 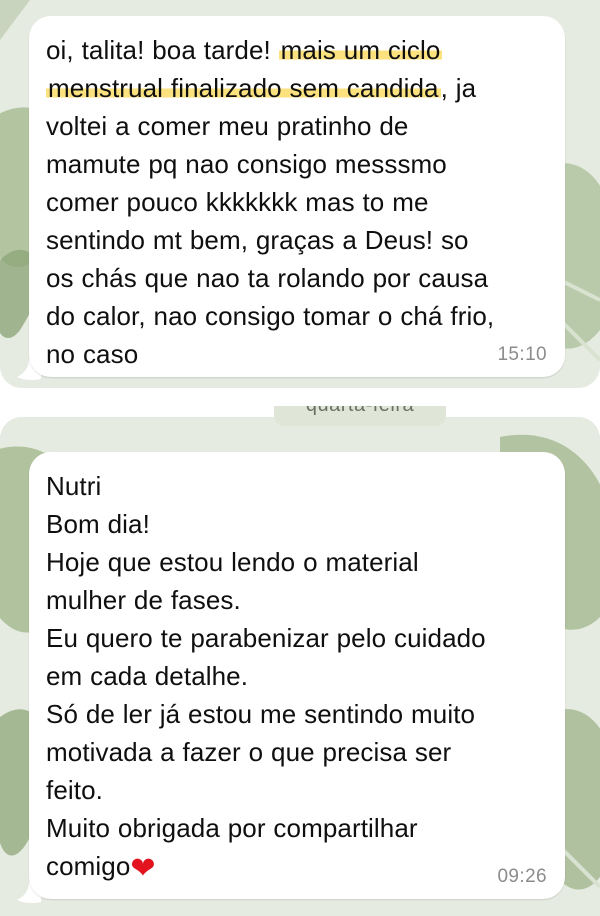 I want to click on message-line: no caso, so click(x=92, y=354).